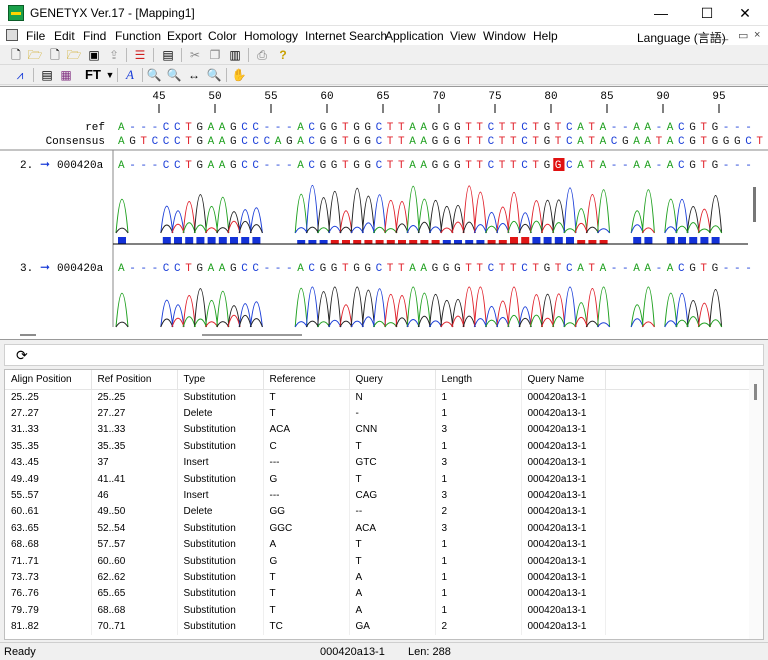 This screenshot has height=660, width=768. What do you see at coordinates (306, 561) in the screenshot?
I see `table-cell: G` at bounding box center [306, 561].